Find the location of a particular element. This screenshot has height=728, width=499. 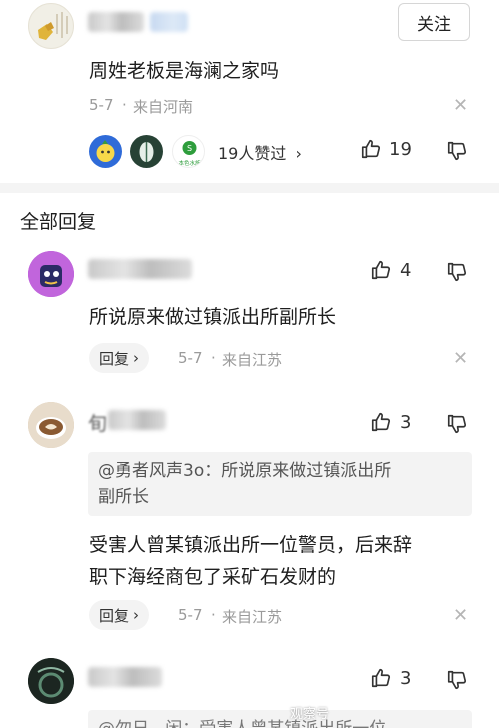

like-count: 19 is located at coordinates (400, 149).